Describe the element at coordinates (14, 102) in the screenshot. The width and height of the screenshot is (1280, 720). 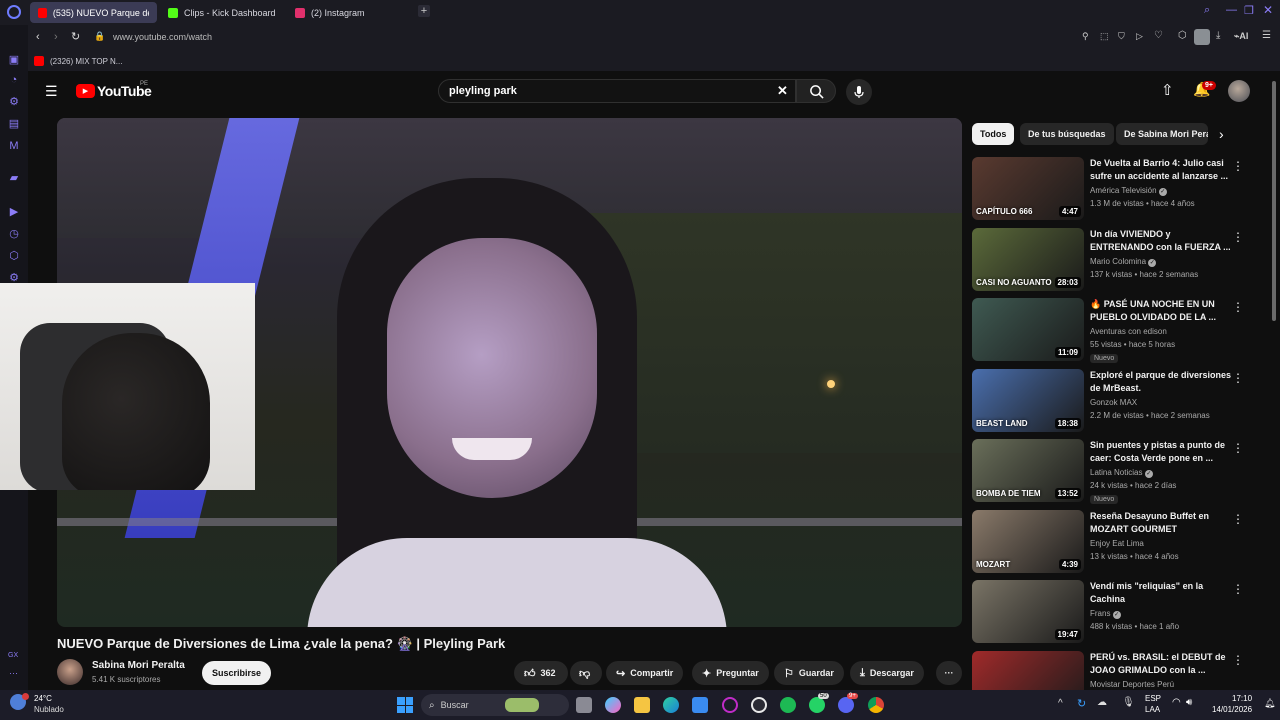
I see `gx-tools-icon: ⚙` at that location.